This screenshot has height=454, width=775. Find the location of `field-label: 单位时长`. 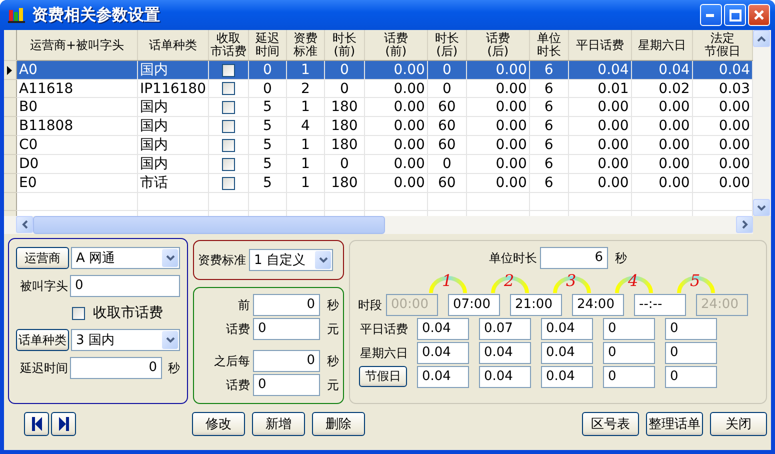

field-label: 单位时长 is located at coordinates (513, 258).